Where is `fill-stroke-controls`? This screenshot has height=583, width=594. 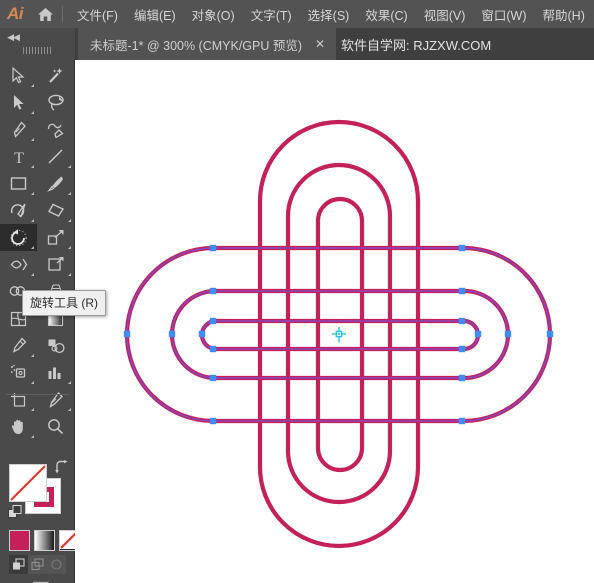
fill-stroke-controls is located at coordinates (37, 497).